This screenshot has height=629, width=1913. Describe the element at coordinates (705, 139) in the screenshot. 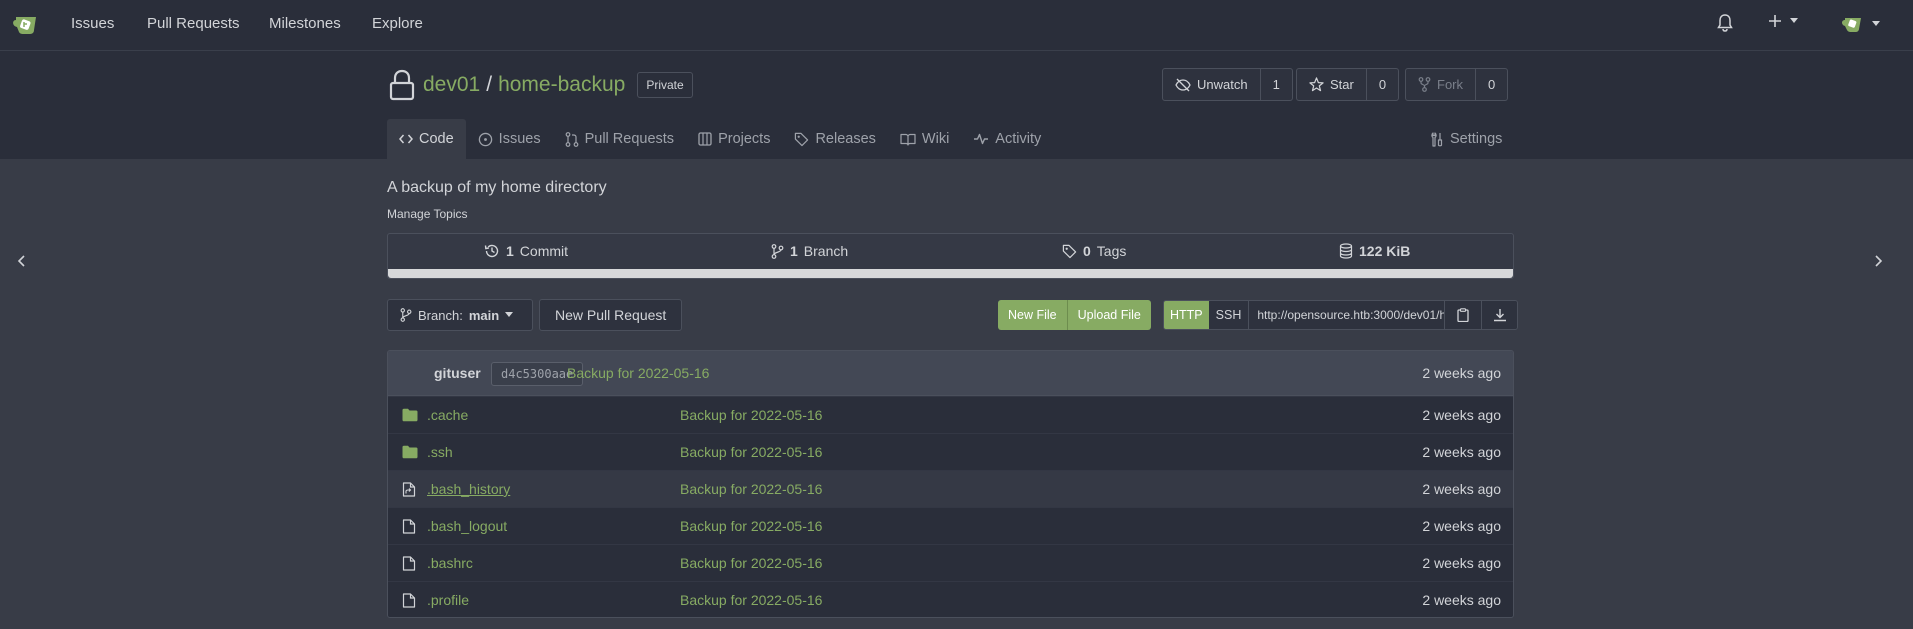

I see `project-board-icon` at that location.